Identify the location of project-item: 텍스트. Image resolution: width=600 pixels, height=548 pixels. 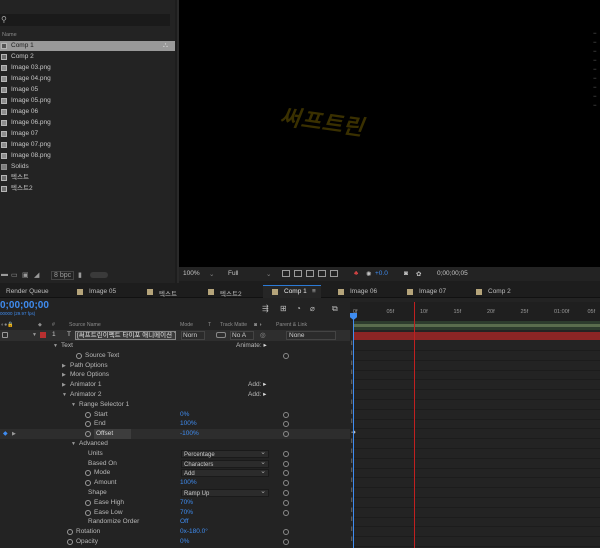
(87, 178).